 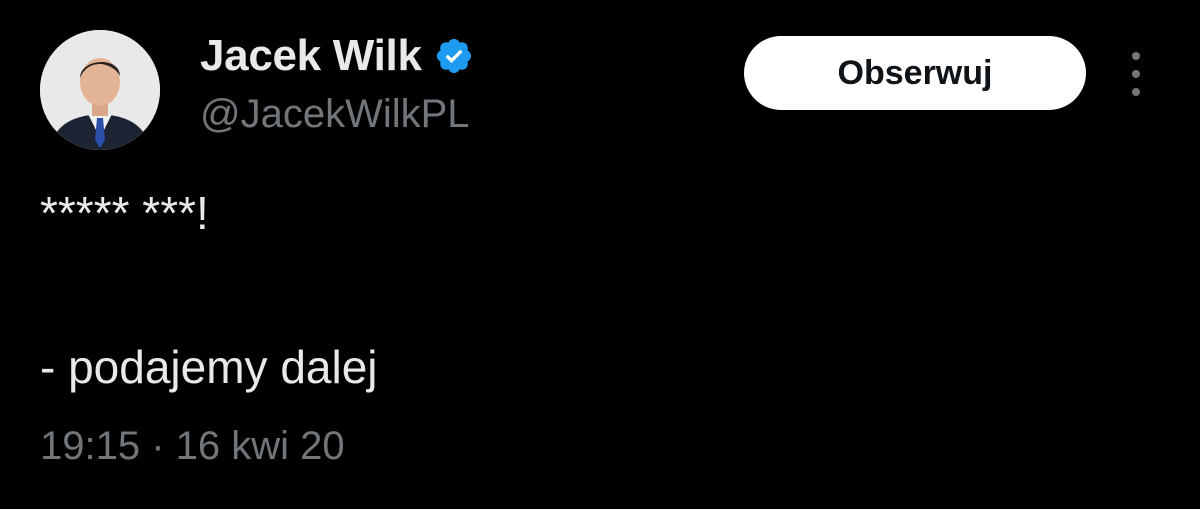 What do you see at coordinates (915, 73) in the screenshot?
I see `follow-button: Obserwuj` at bounding box center [915, 73].